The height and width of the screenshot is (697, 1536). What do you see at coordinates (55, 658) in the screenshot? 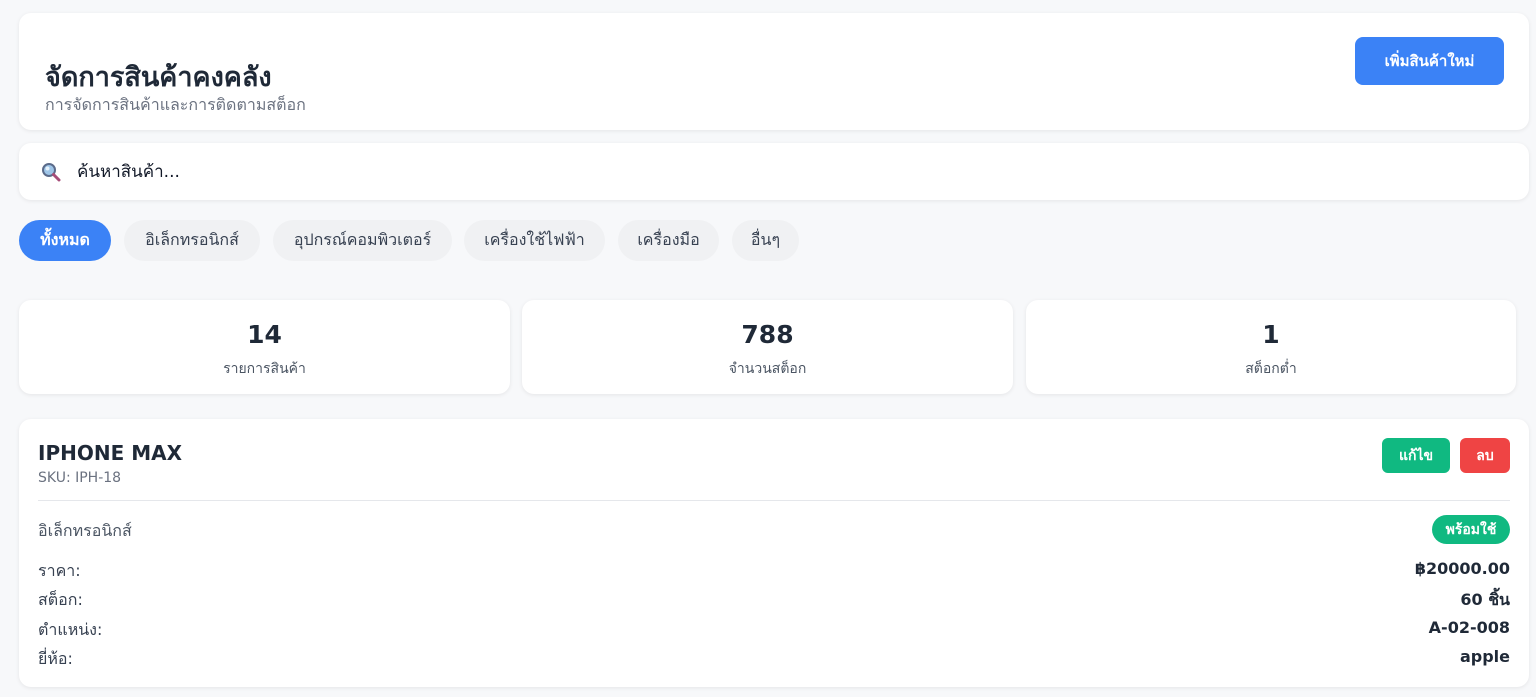
I see `brand-label: ยี่ห้อ:` at bounding box center [55, 658].